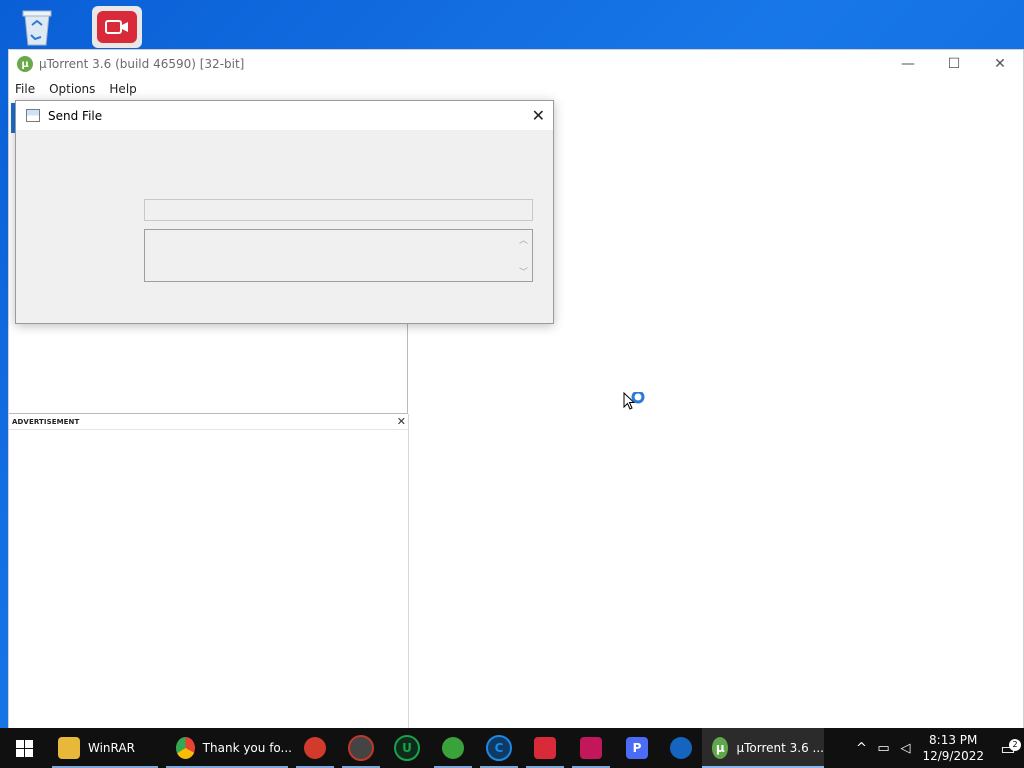  I want to click on menu-bar: File Options Help, so click(516, 89).